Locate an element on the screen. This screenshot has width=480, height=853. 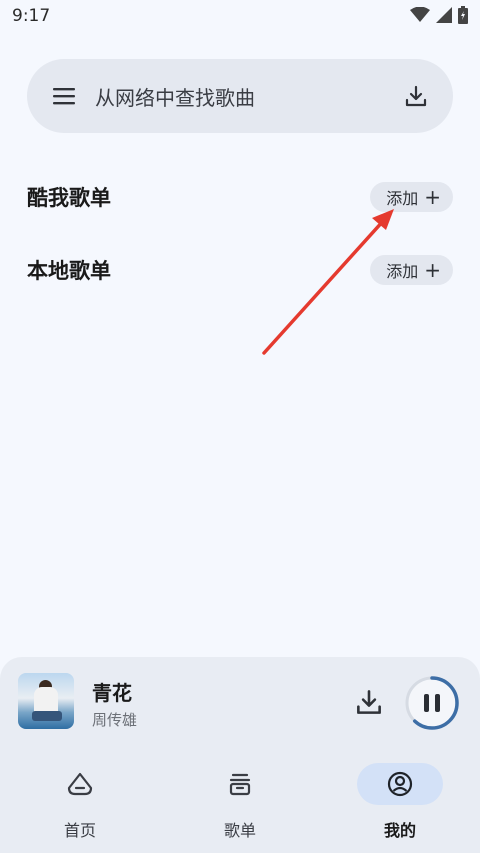
song-title: 青花 is located at coordinates (112, 693).